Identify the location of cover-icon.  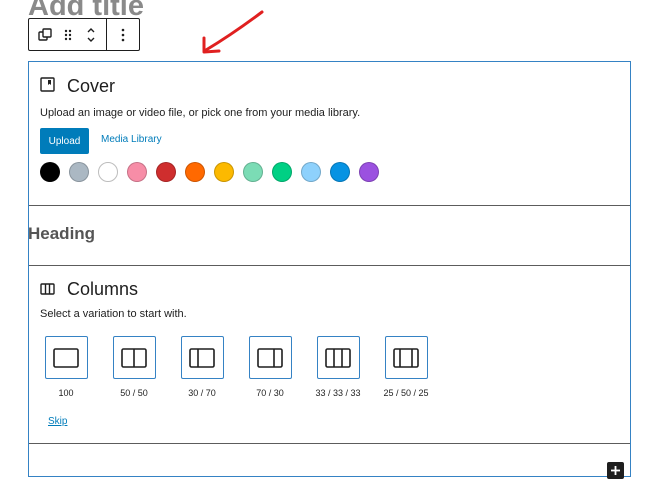
(47, 86).